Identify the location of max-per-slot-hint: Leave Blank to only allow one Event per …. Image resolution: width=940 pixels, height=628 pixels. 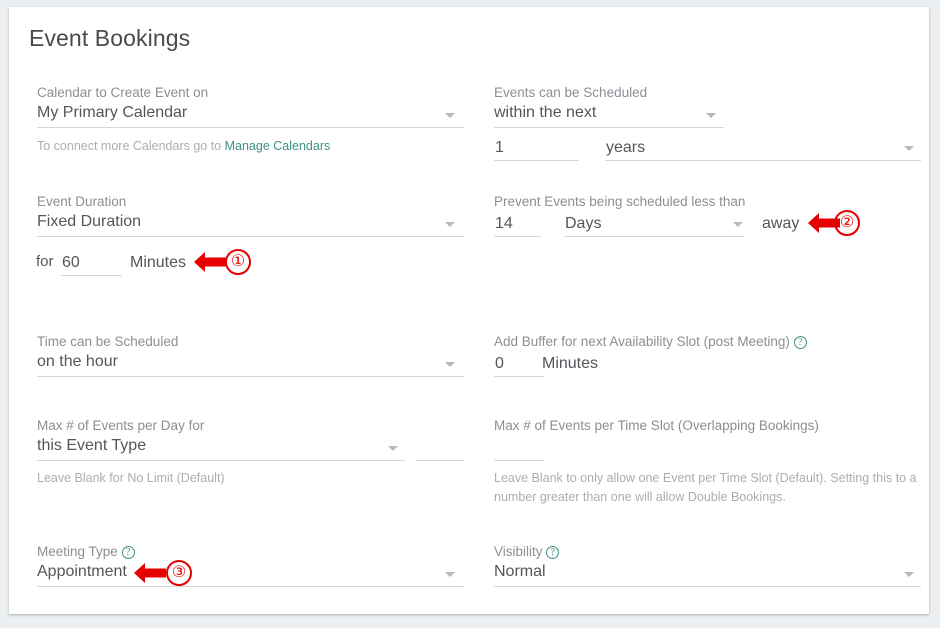
(705, 487).